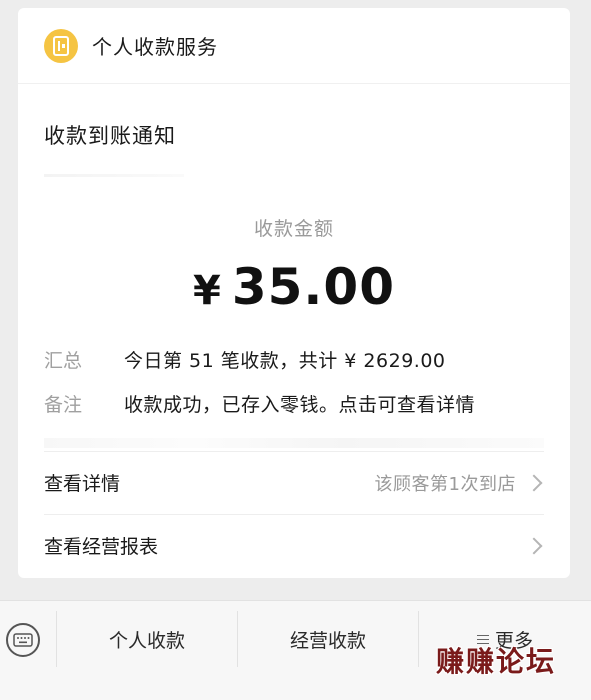 This screenshot has width=591, height=700. Describe the element at coordinates (63, 361) in the screenshot. I see `summary-label: 汇总` at that location.